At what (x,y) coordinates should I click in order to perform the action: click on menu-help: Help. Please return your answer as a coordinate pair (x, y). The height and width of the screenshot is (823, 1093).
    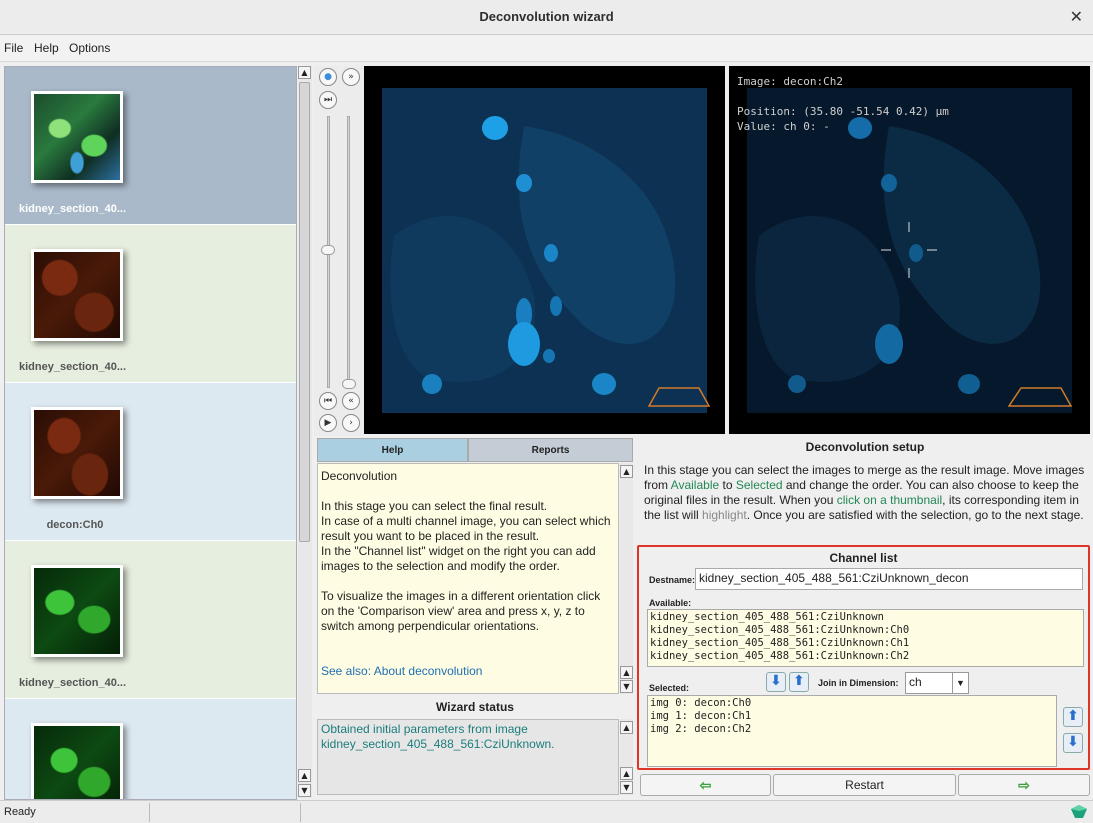
    Looking at the image, I should click on (46, 48).